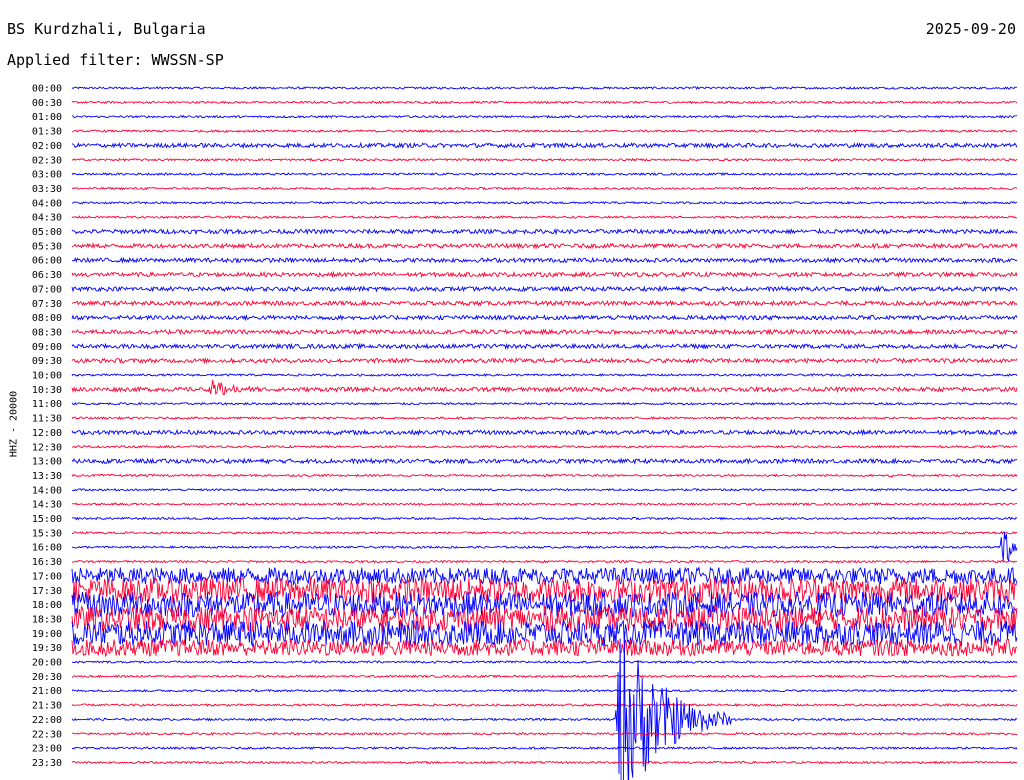 This screenshot has width=1024, height=780. Describe the element at coordinates (47, 132) in the screenshot. I see `row-time-label: 01:30` at that location.